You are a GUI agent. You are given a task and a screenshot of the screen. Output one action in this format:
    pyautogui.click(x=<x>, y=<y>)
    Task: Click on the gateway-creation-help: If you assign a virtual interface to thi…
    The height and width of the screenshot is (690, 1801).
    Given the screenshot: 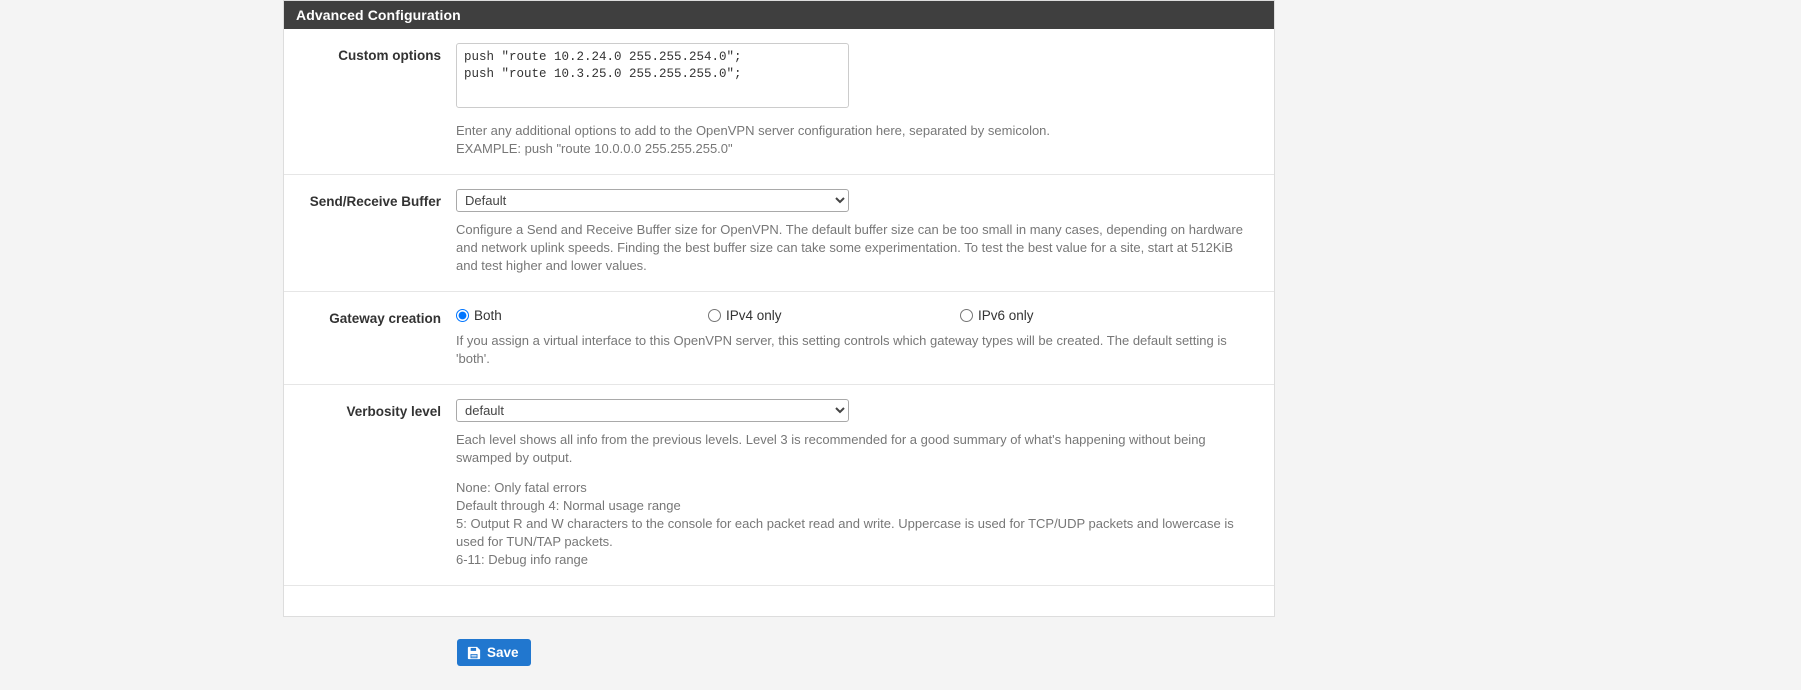 What is the action you would take?
    pyautogui.click(x=841, y=349)
    